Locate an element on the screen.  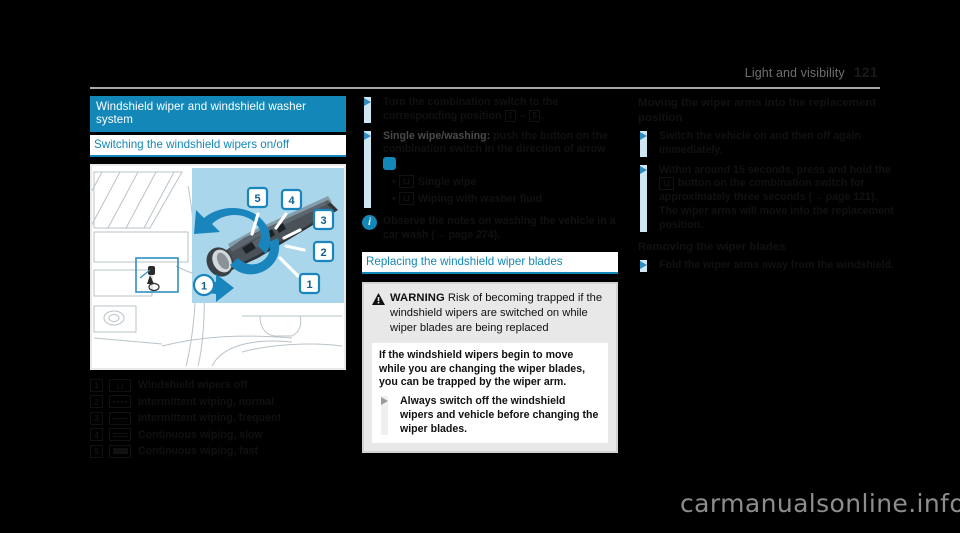
continuous-slow-icon is located at coordinates (120, 435).